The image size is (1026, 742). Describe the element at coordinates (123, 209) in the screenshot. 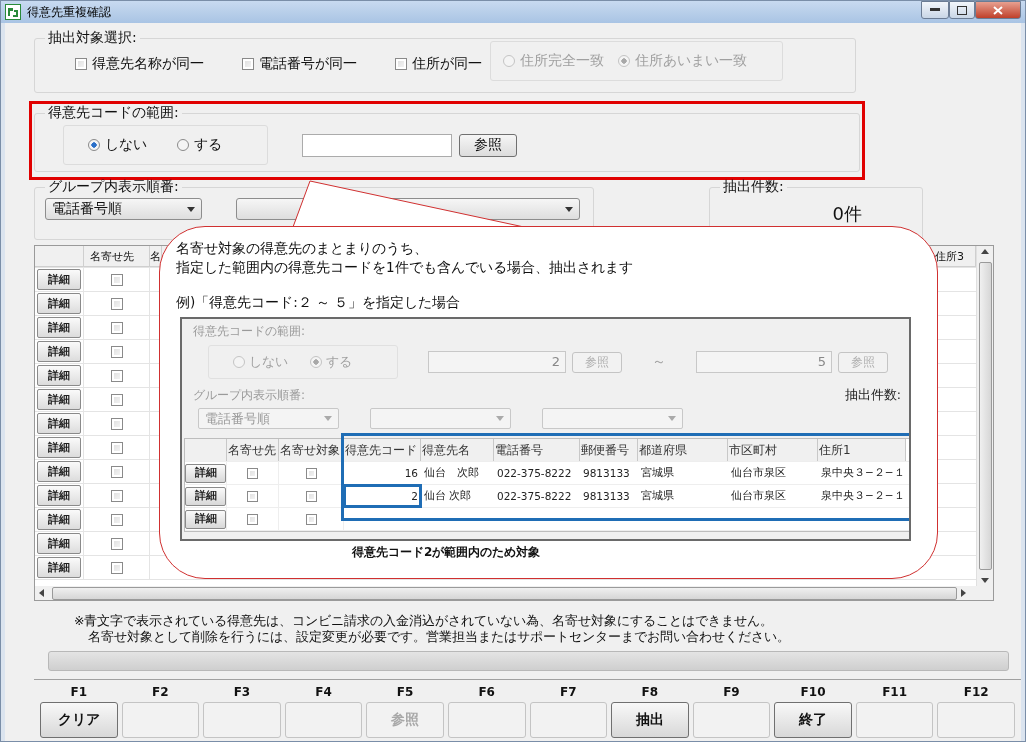

I see `order-dropdown: 電話番号順` at that location.